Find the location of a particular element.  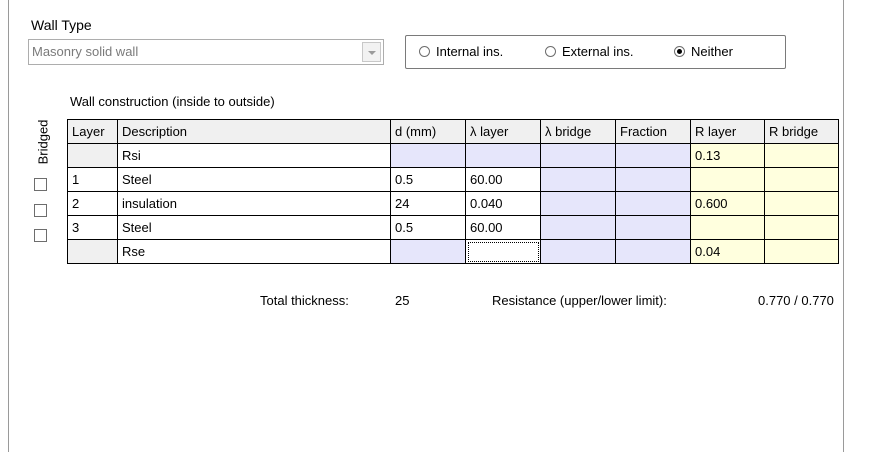

col-header-lambda-layer: λ layer is located at coordinates (503, 131).